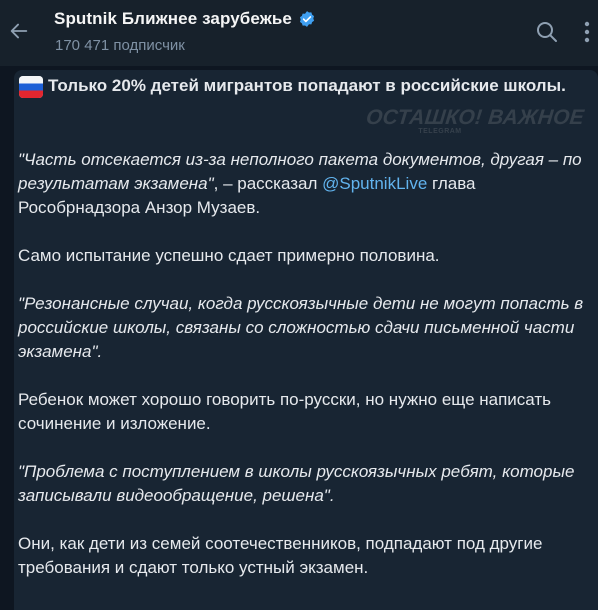 This screenshot has height=610, width=598. I want to click on back-button, so click(19, 31).